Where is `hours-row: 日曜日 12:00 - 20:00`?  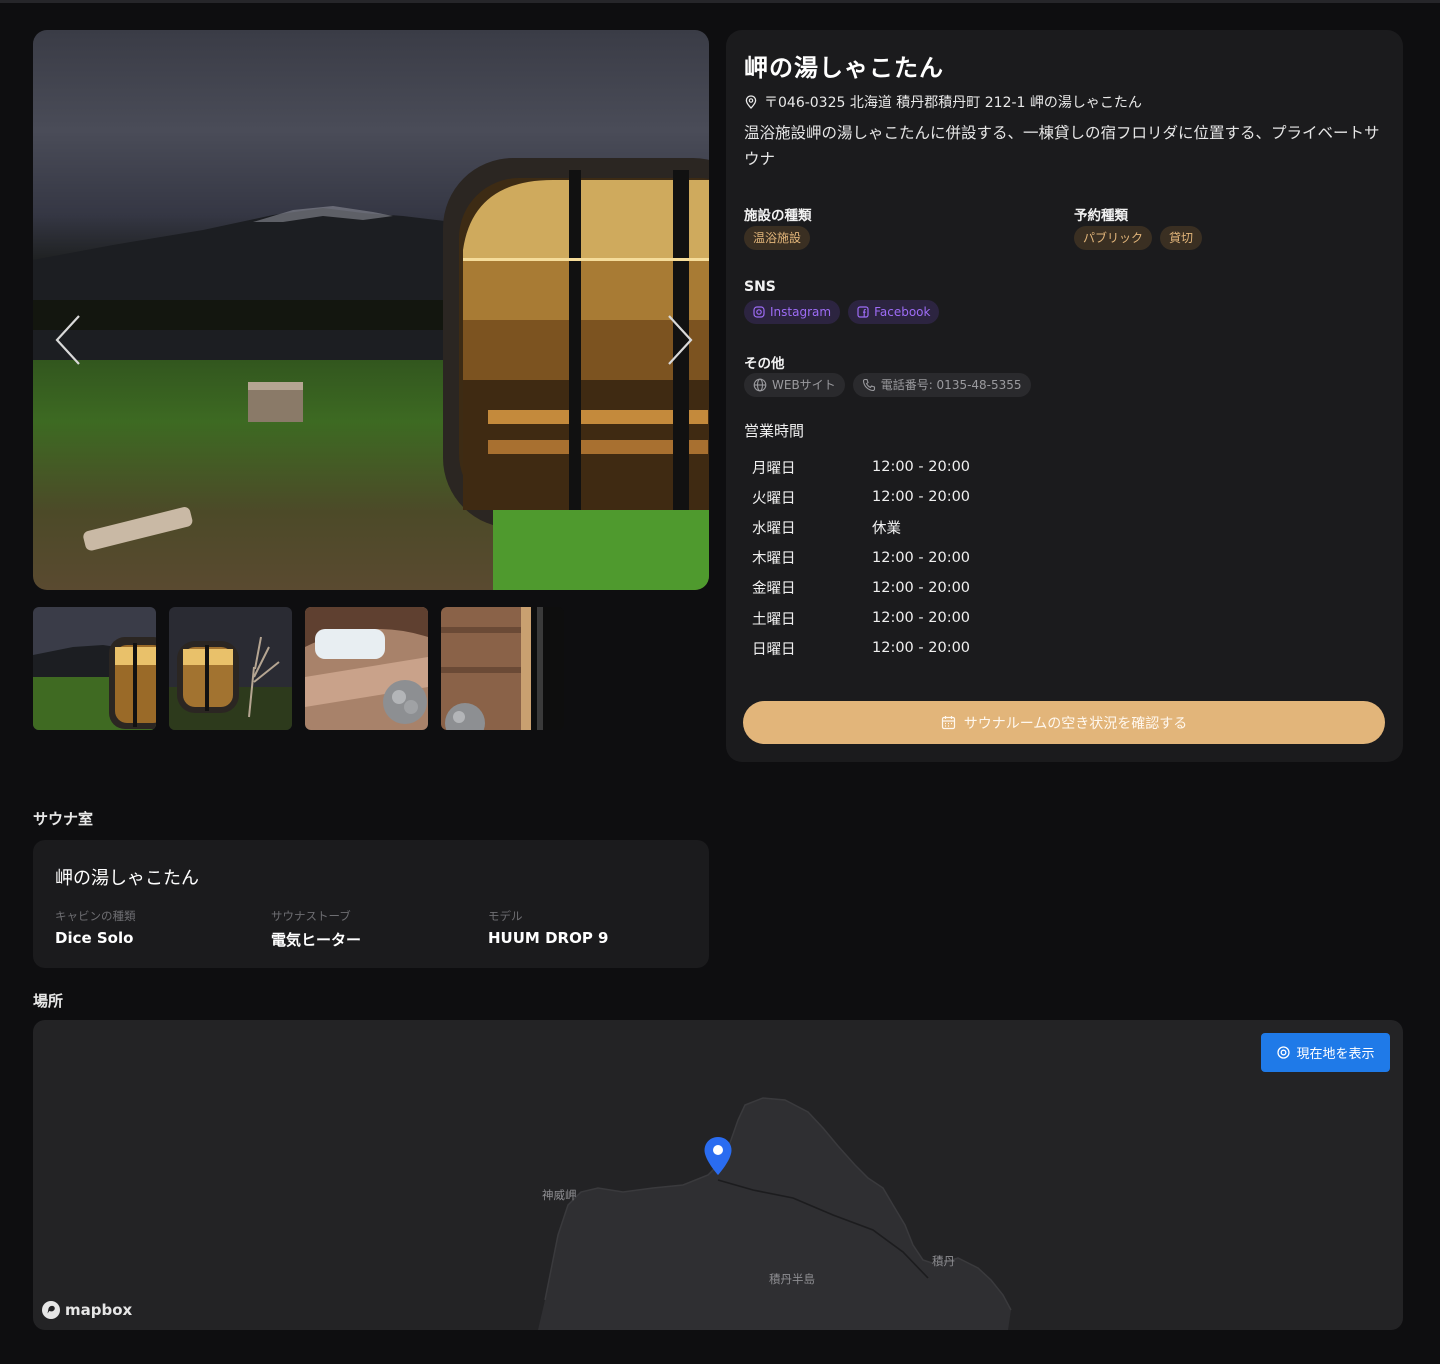 hours-row: 日曜日 12:00 - 20:00 is located at coordinates (861, 648).